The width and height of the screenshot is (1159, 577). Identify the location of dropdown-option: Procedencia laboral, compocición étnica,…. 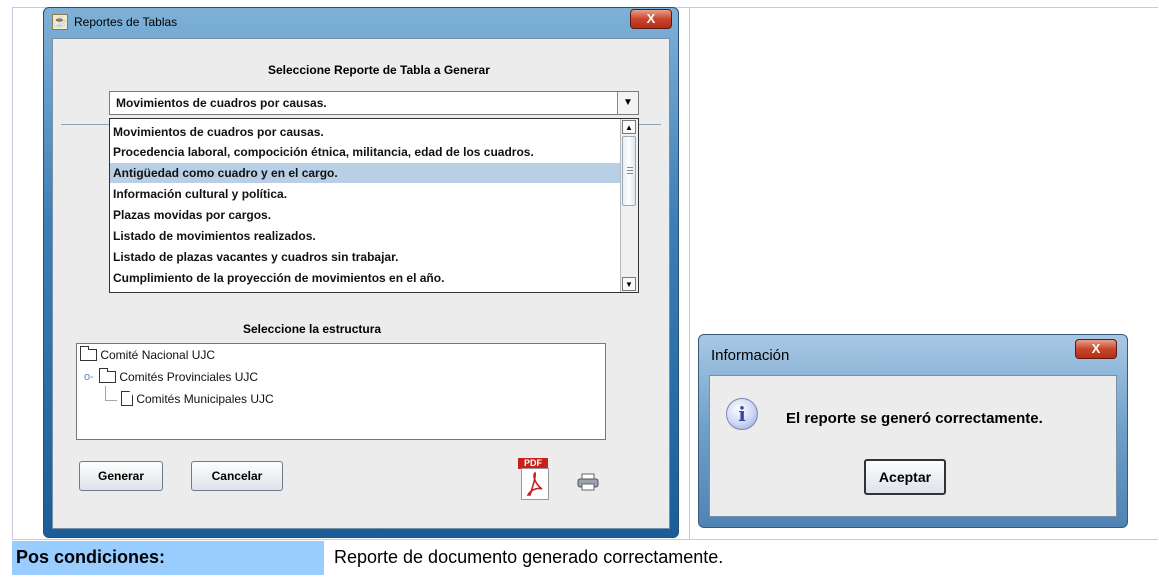
(366, 152).